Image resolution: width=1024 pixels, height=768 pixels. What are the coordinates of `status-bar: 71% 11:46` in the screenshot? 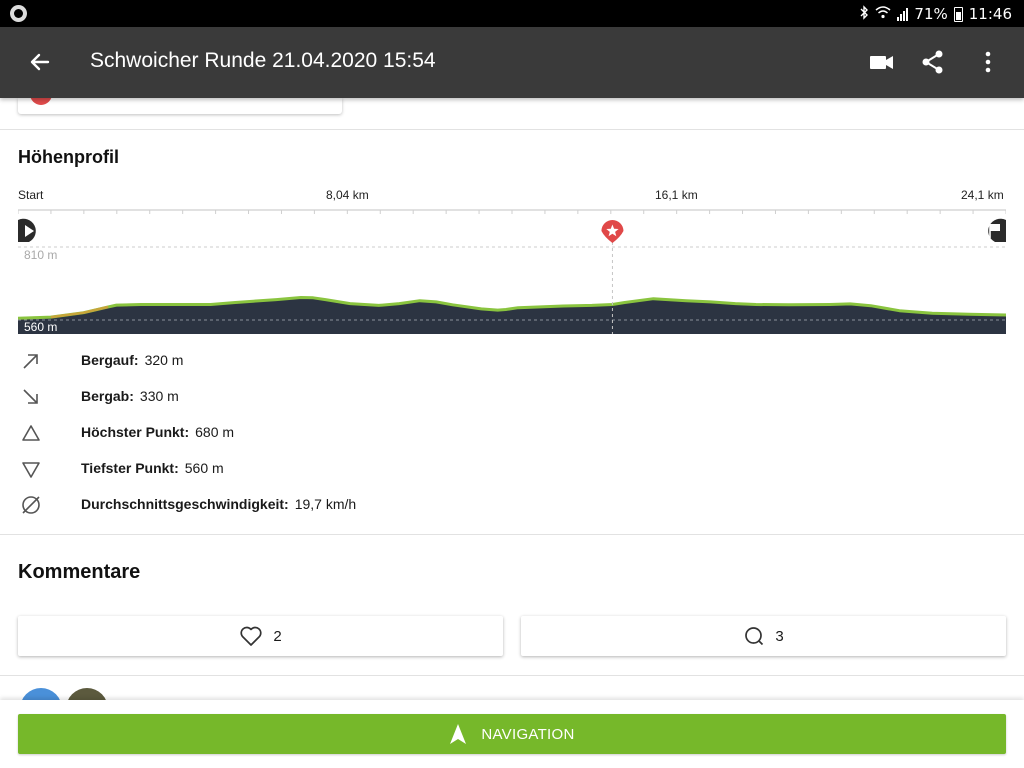 It's located at (512, 13).